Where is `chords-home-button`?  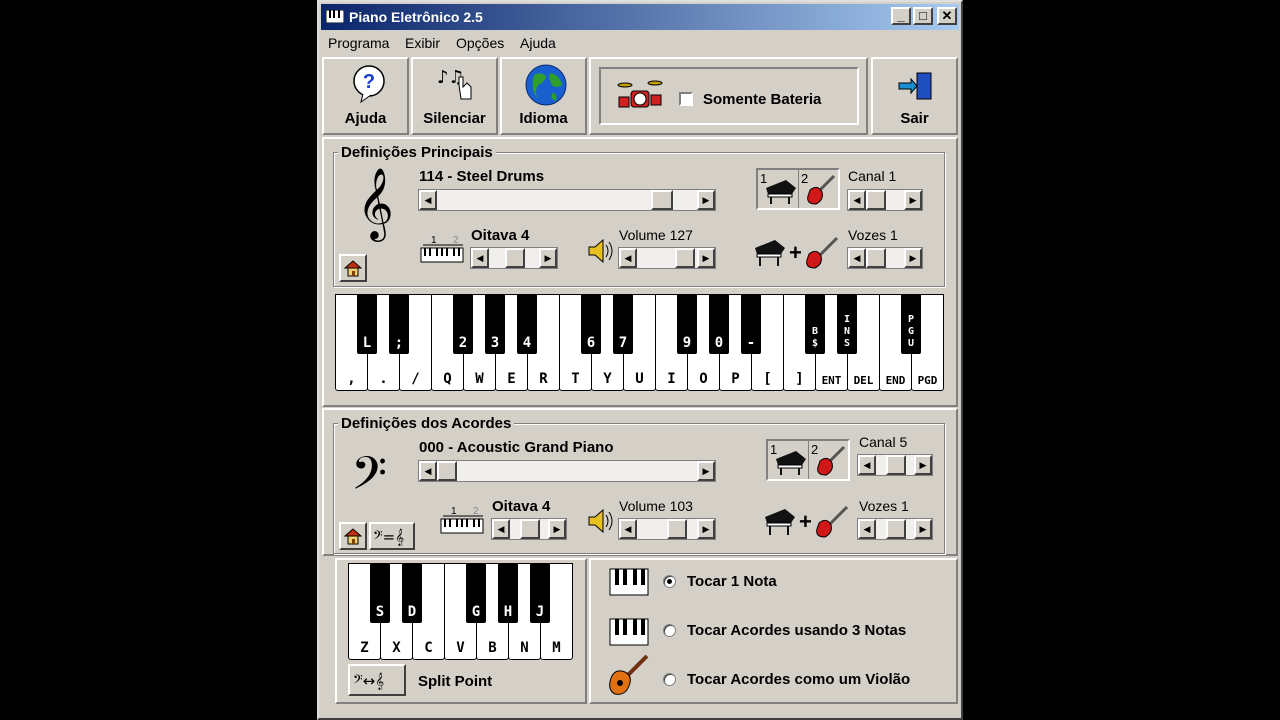
chords-home-button is located at coordinates (353, 536).